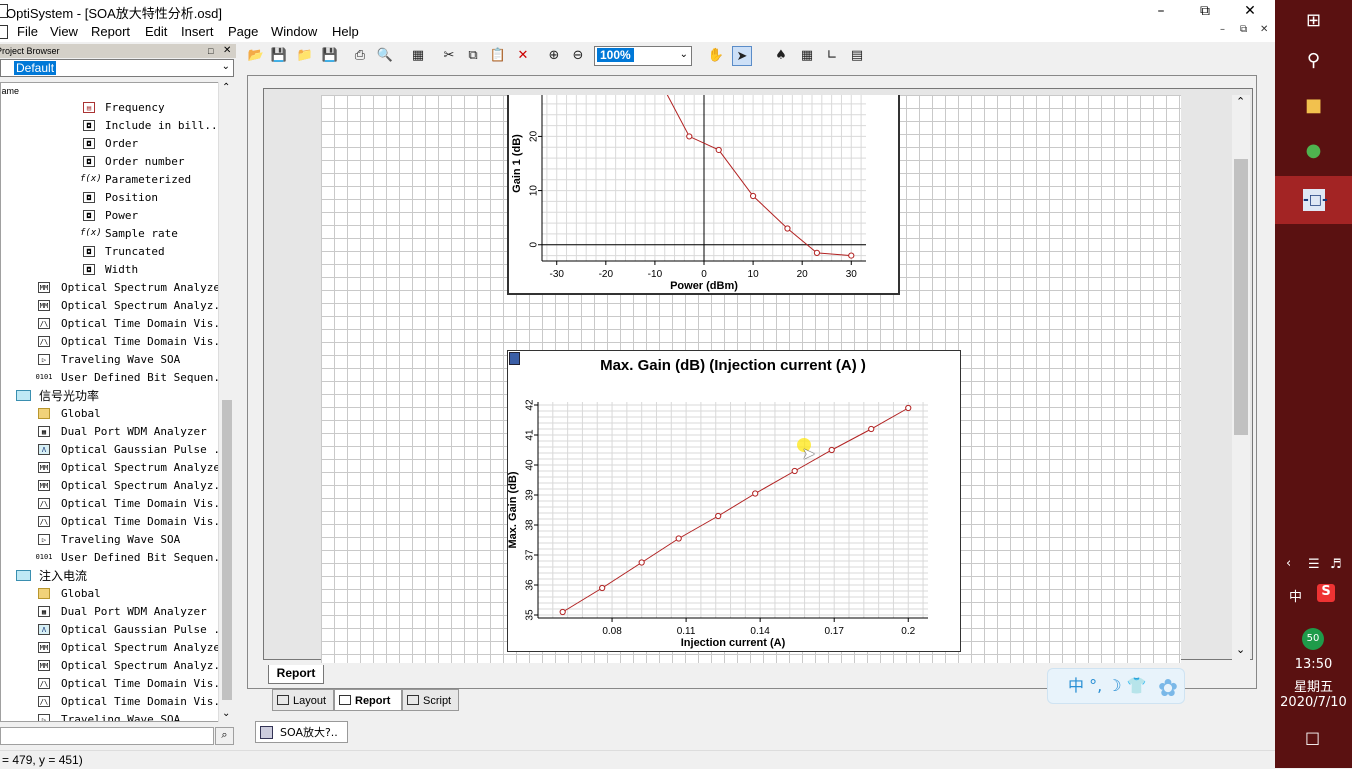 The height and width of the screenshot is (769, 1352). What do you see at coordinates (109, 270) in the screenshot?
I see `tree-item: ◘ Width` at bounding box center [109, 270].